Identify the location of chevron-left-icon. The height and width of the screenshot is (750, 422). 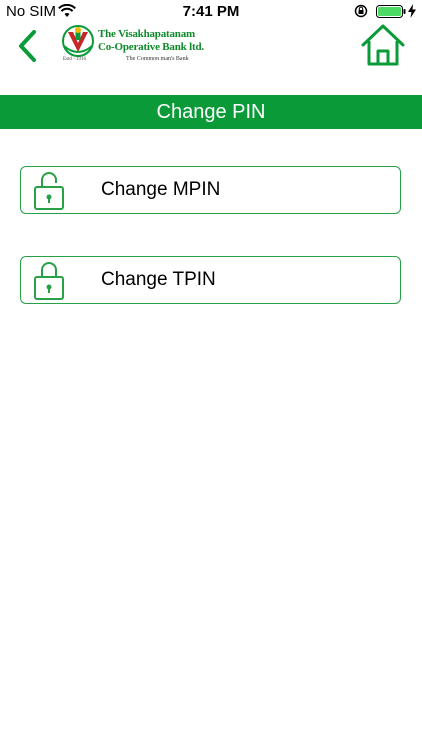
(27, 46).